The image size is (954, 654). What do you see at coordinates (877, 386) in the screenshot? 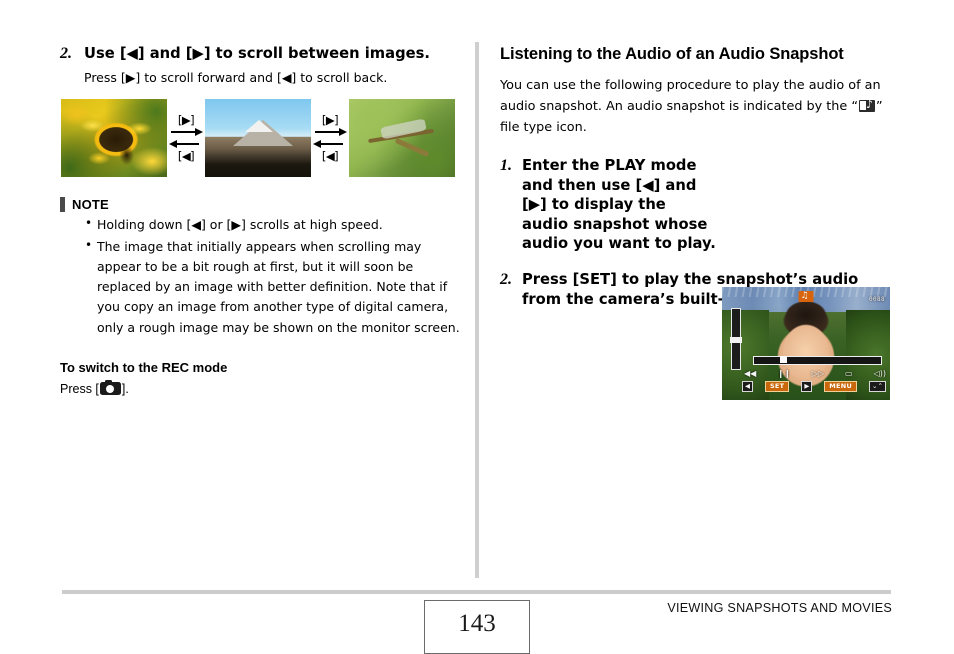
I see `zoom-key-chip: ⌄⌃` at bounding box center [877, 386].